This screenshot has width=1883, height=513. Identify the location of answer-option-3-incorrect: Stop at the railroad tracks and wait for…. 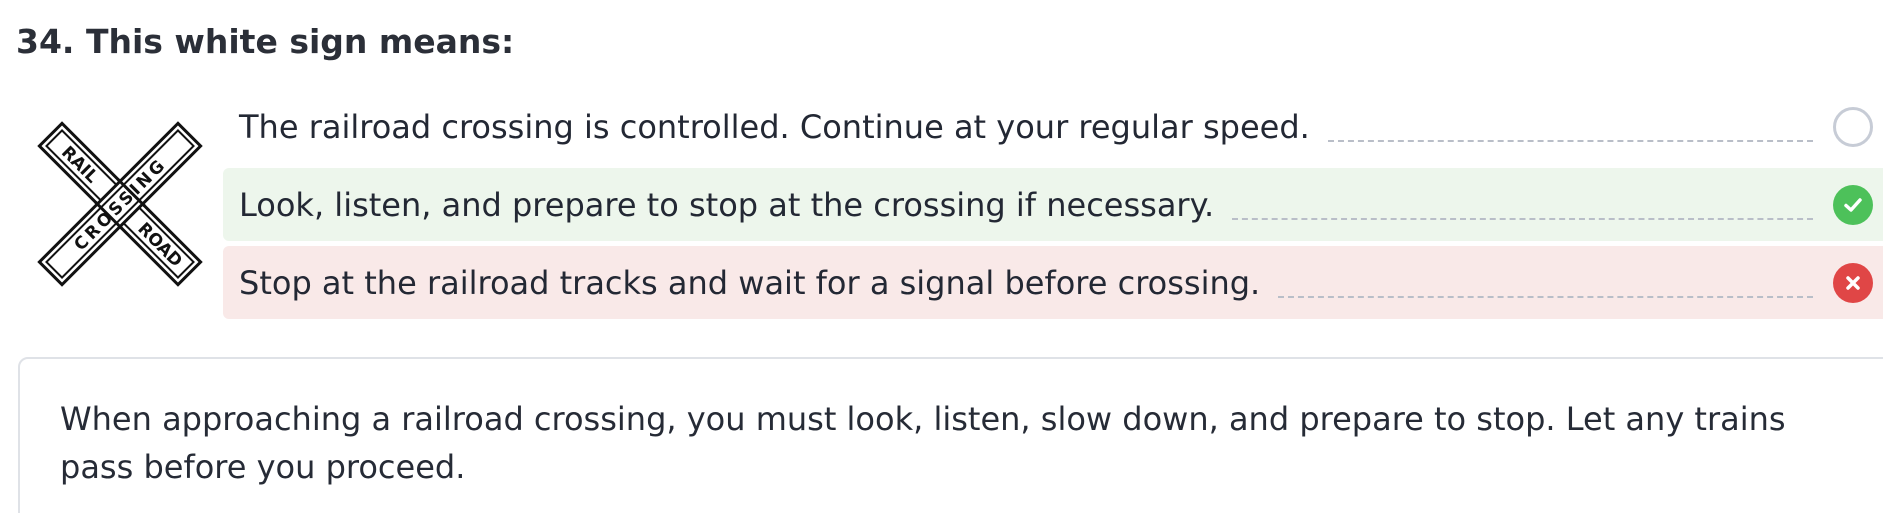
(1053, 282).